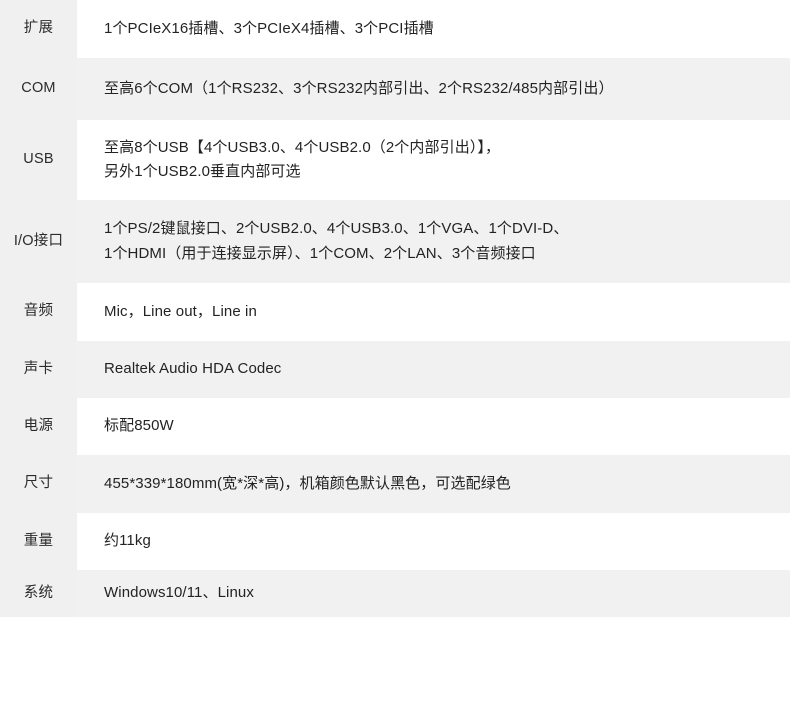  Describe the element at coordinates (433, 312) in the screenshot. I see `row-value-audio: Mic，Line out，Line in` at that location.